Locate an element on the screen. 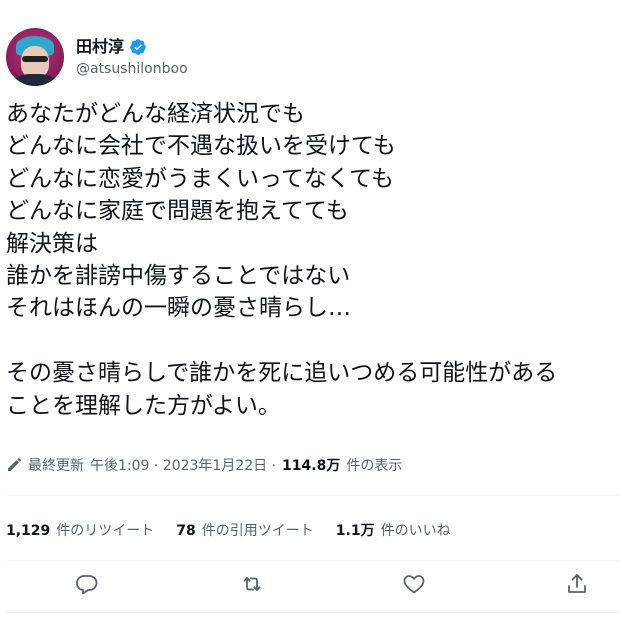 The height and width of the screenshot is (620, 620). retweets-label: 件のリツイート is located at coordinates (105, 531).